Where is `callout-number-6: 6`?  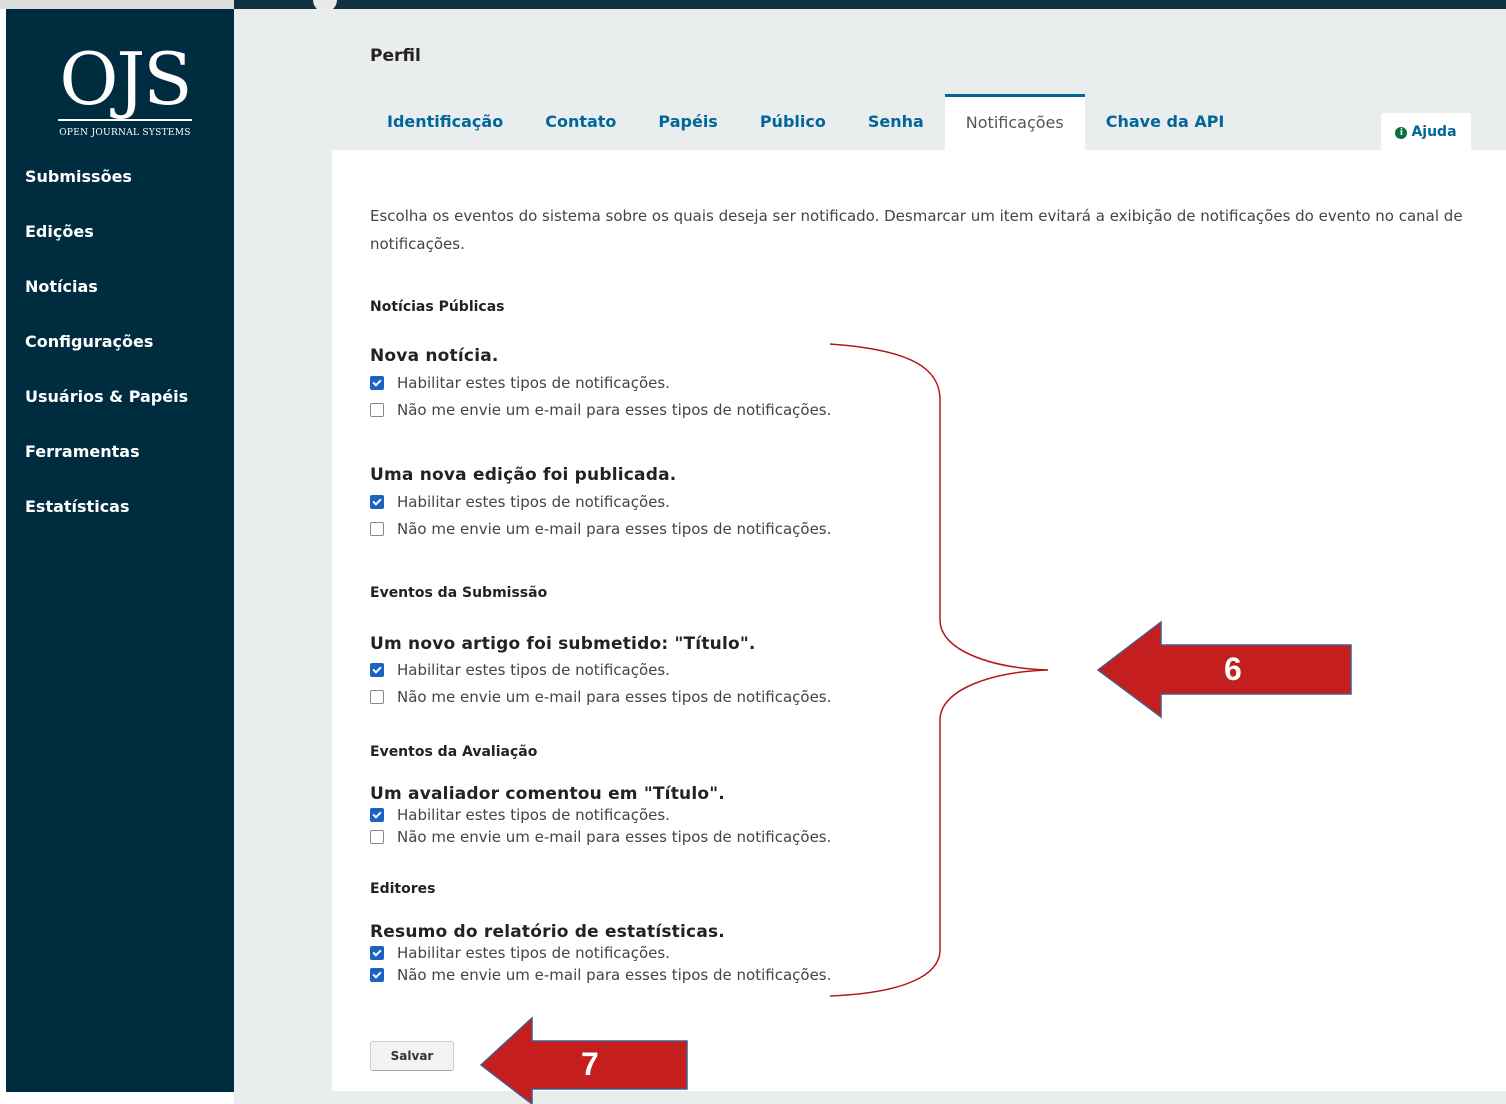 callout-number-6: 6 is located at coordinates (1233, 669).